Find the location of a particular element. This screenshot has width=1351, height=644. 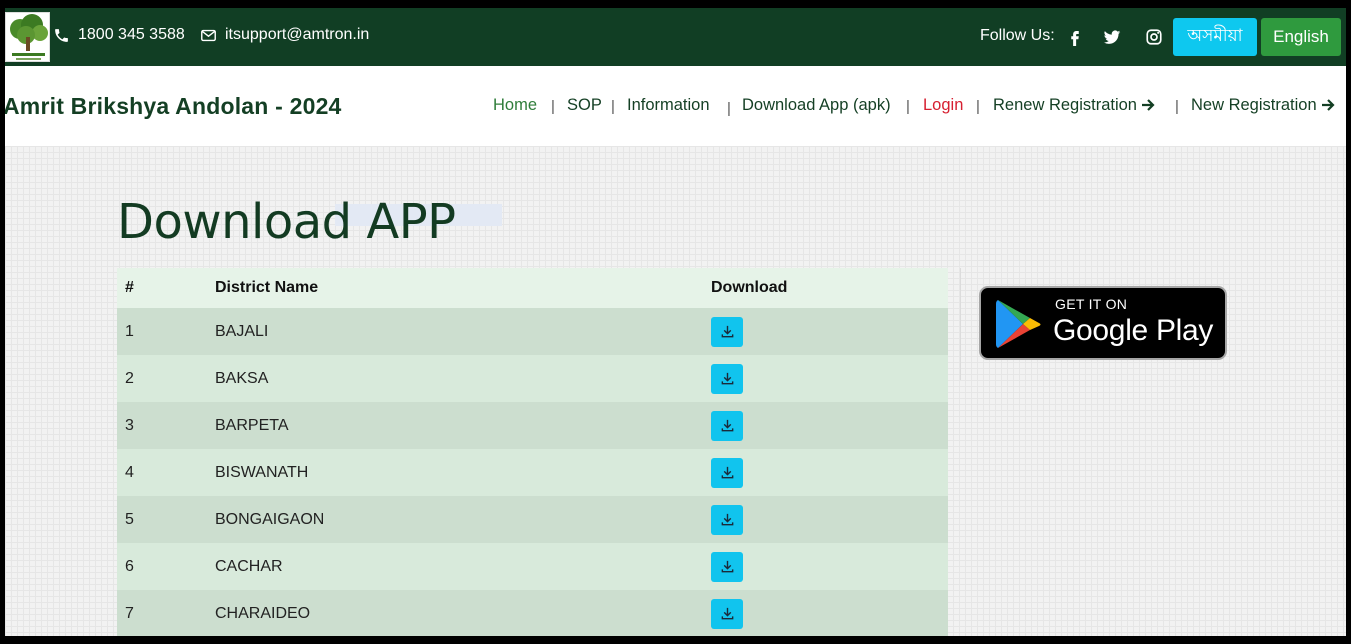

table-row: 2 BAKSA is located at coordinates (532, 378).